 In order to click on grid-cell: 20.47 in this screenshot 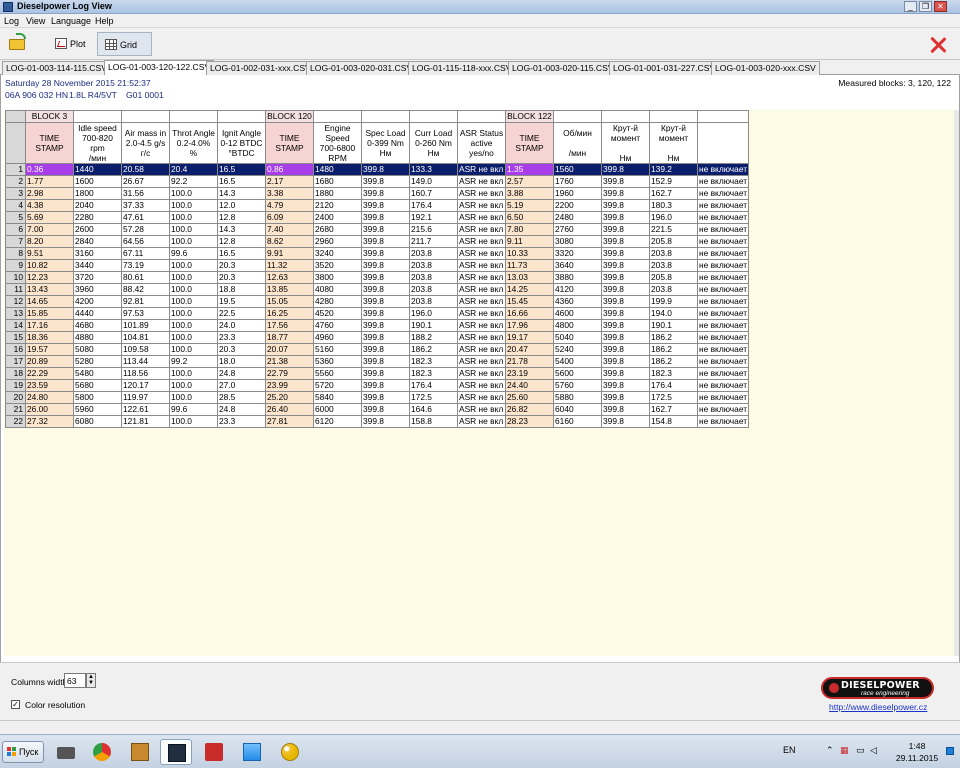, I will do `click(529, 349)`.